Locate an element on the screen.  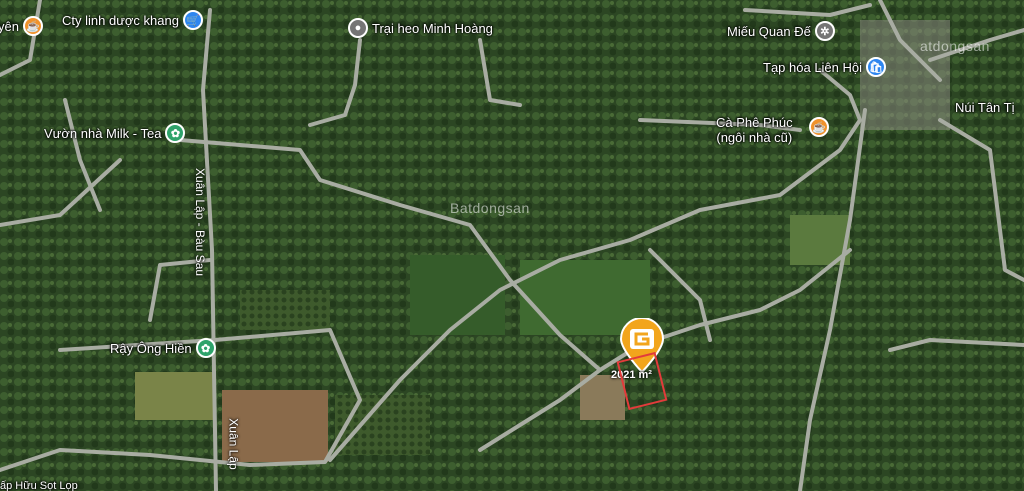
watermark: Batdongsan is located at coordinates (490, 208).